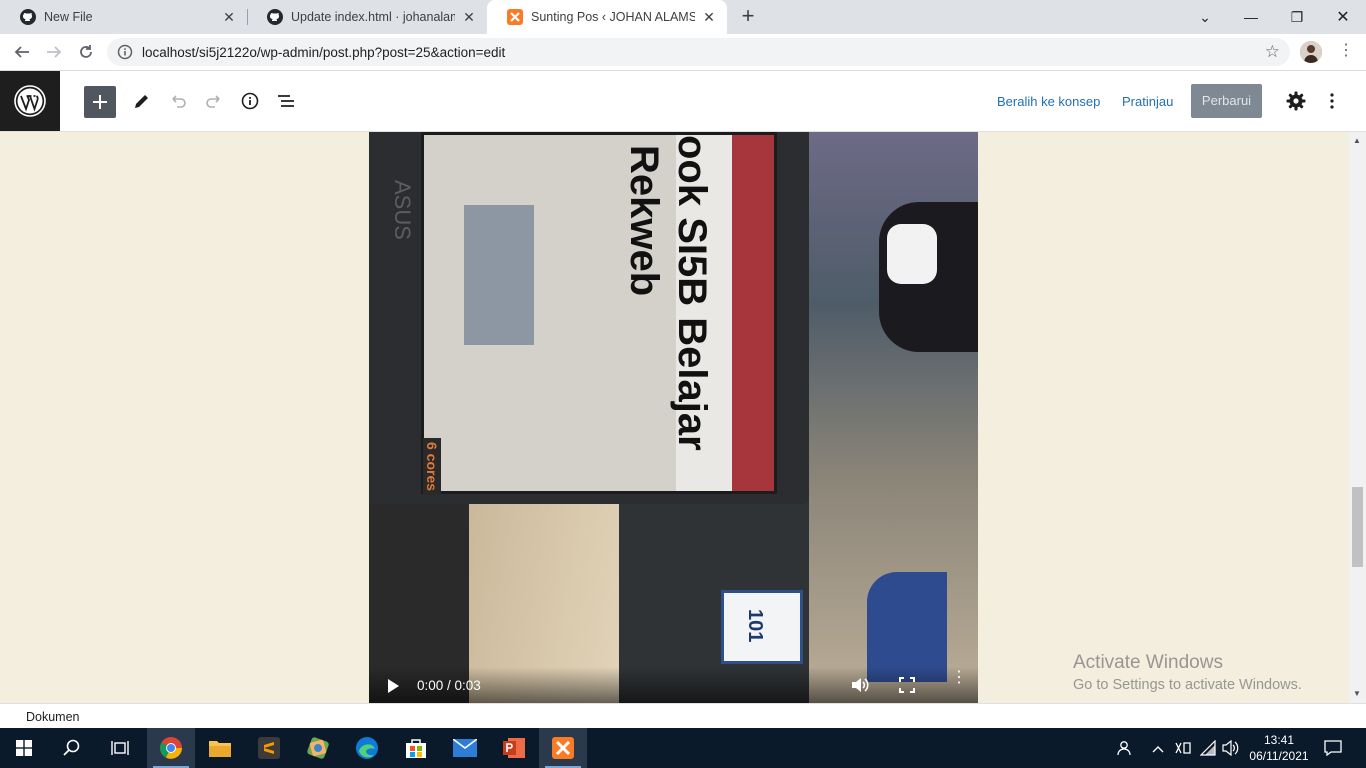  I want to click on powerpoint-icon, so click(514, 748).